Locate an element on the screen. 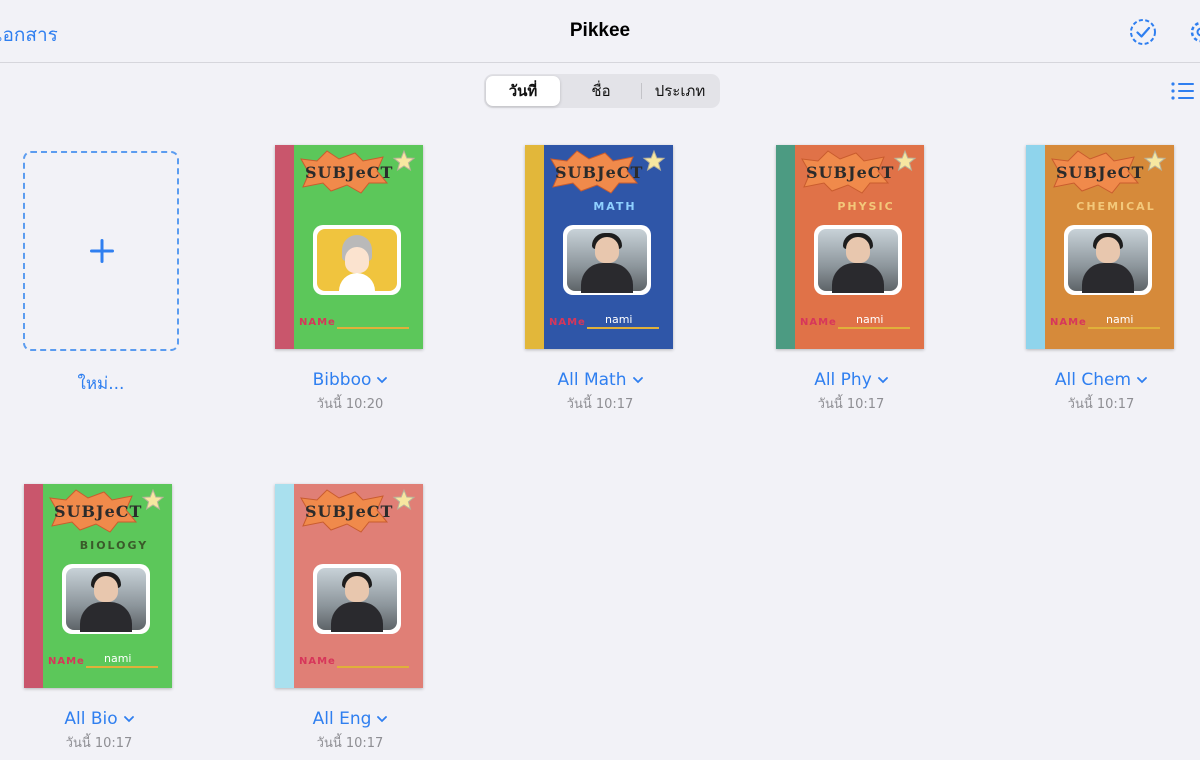  cartoon-face is located at coordinates (357, 260).